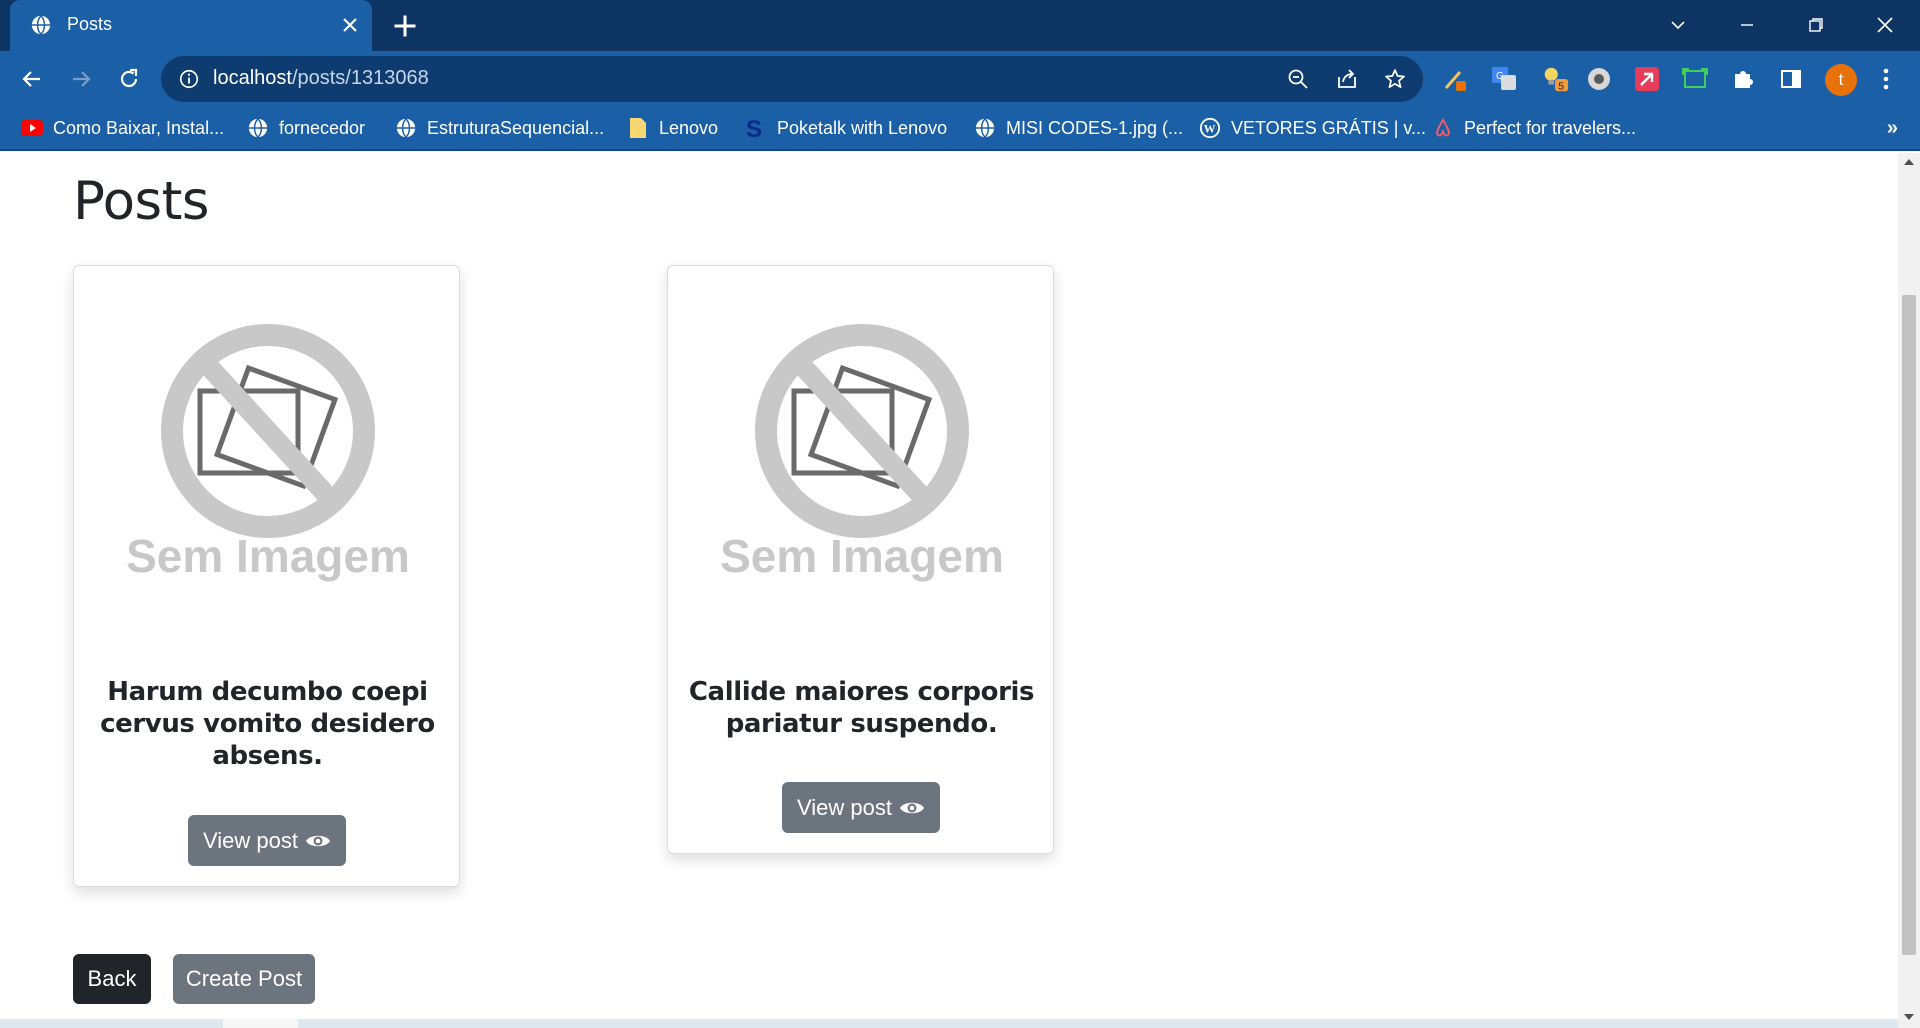 The image size is (1920, 1028). What do you see at coordinates (1892, 128) in the screenshot?
I see `more-bookmarks-button: »` at bounding box center [1892, 128].